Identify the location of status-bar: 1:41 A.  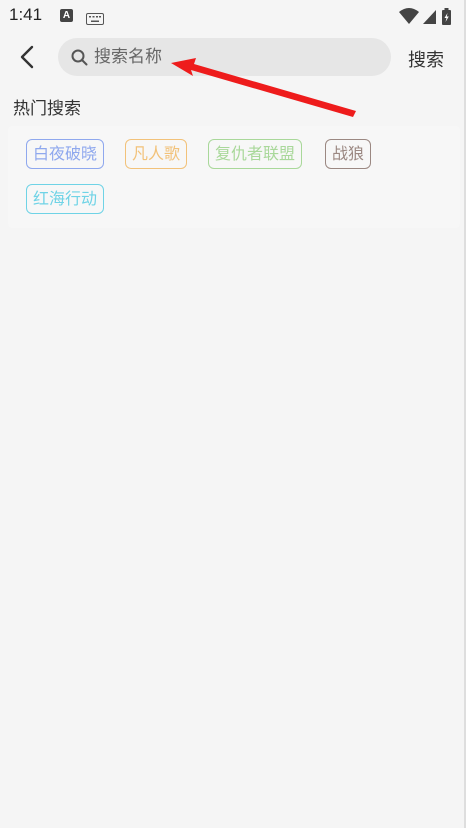
(233, 16).